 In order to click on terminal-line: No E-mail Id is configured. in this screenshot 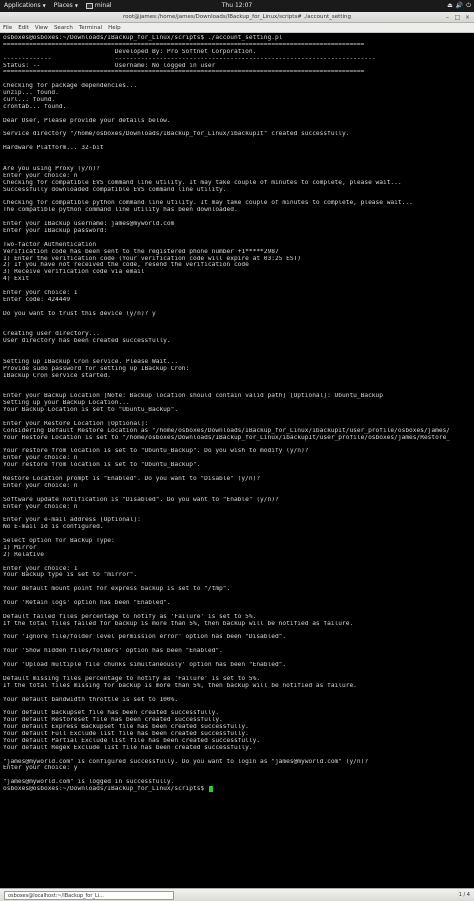, I will do `click(53, 527)`.